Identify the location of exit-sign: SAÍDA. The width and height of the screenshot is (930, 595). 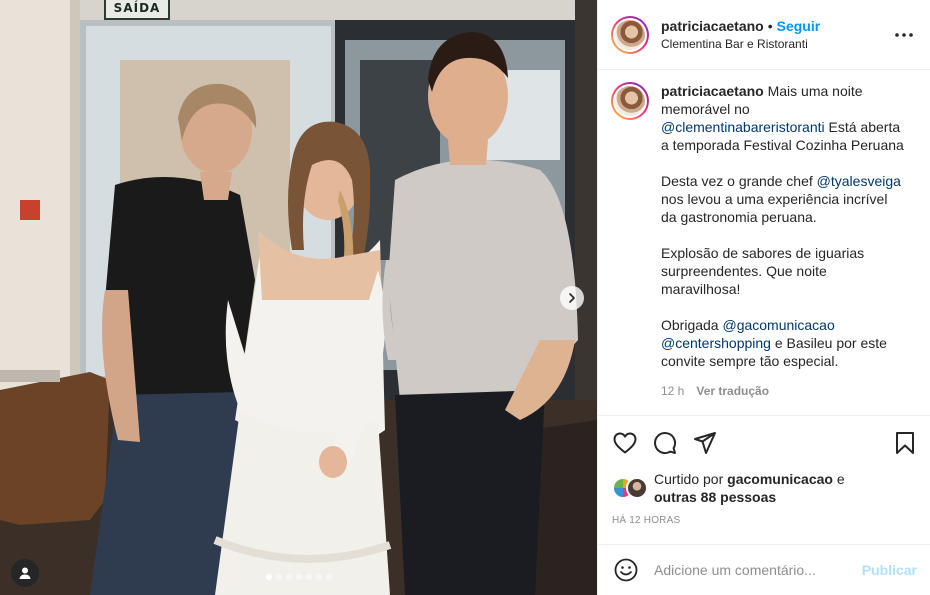
(137, 10).